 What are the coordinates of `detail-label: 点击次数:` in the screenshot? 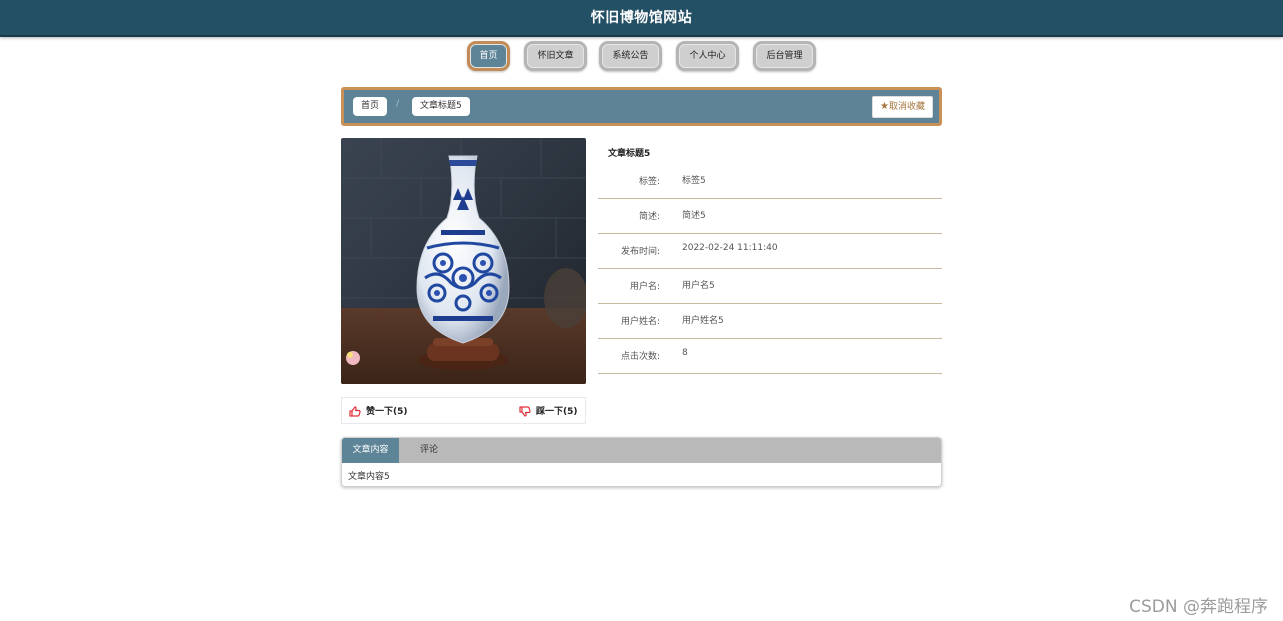 It's located at (640, 357).